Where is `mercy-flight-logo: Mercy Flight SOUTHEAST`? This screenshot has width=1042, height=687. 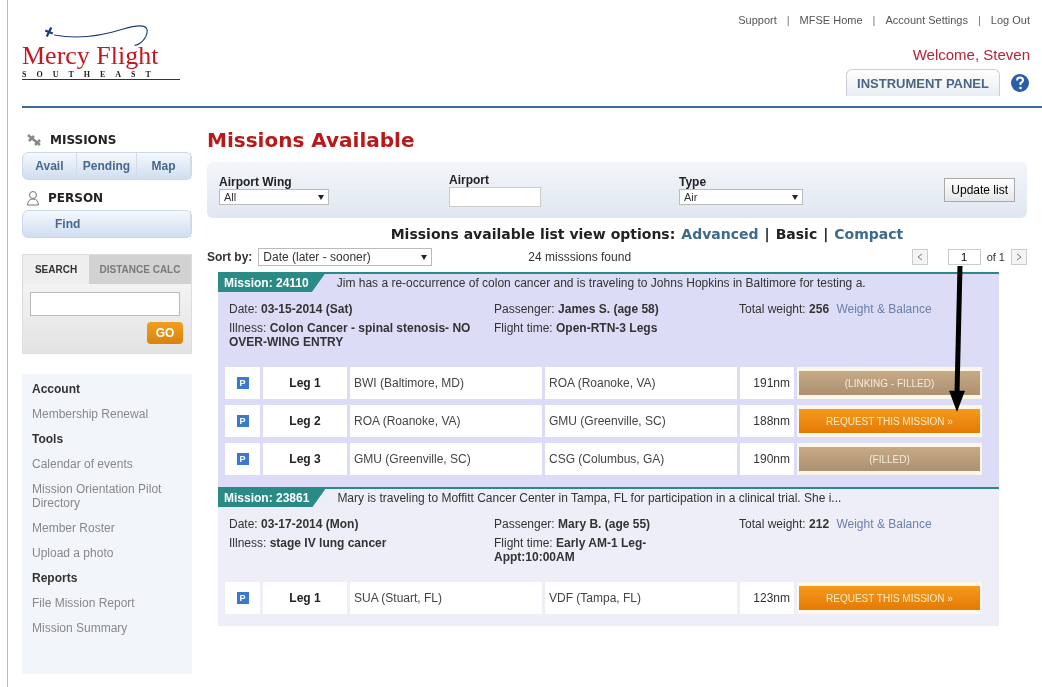
mercy-flight-logo: Mercy Flight SOUTHEAST is located at coordinates (107, 50).